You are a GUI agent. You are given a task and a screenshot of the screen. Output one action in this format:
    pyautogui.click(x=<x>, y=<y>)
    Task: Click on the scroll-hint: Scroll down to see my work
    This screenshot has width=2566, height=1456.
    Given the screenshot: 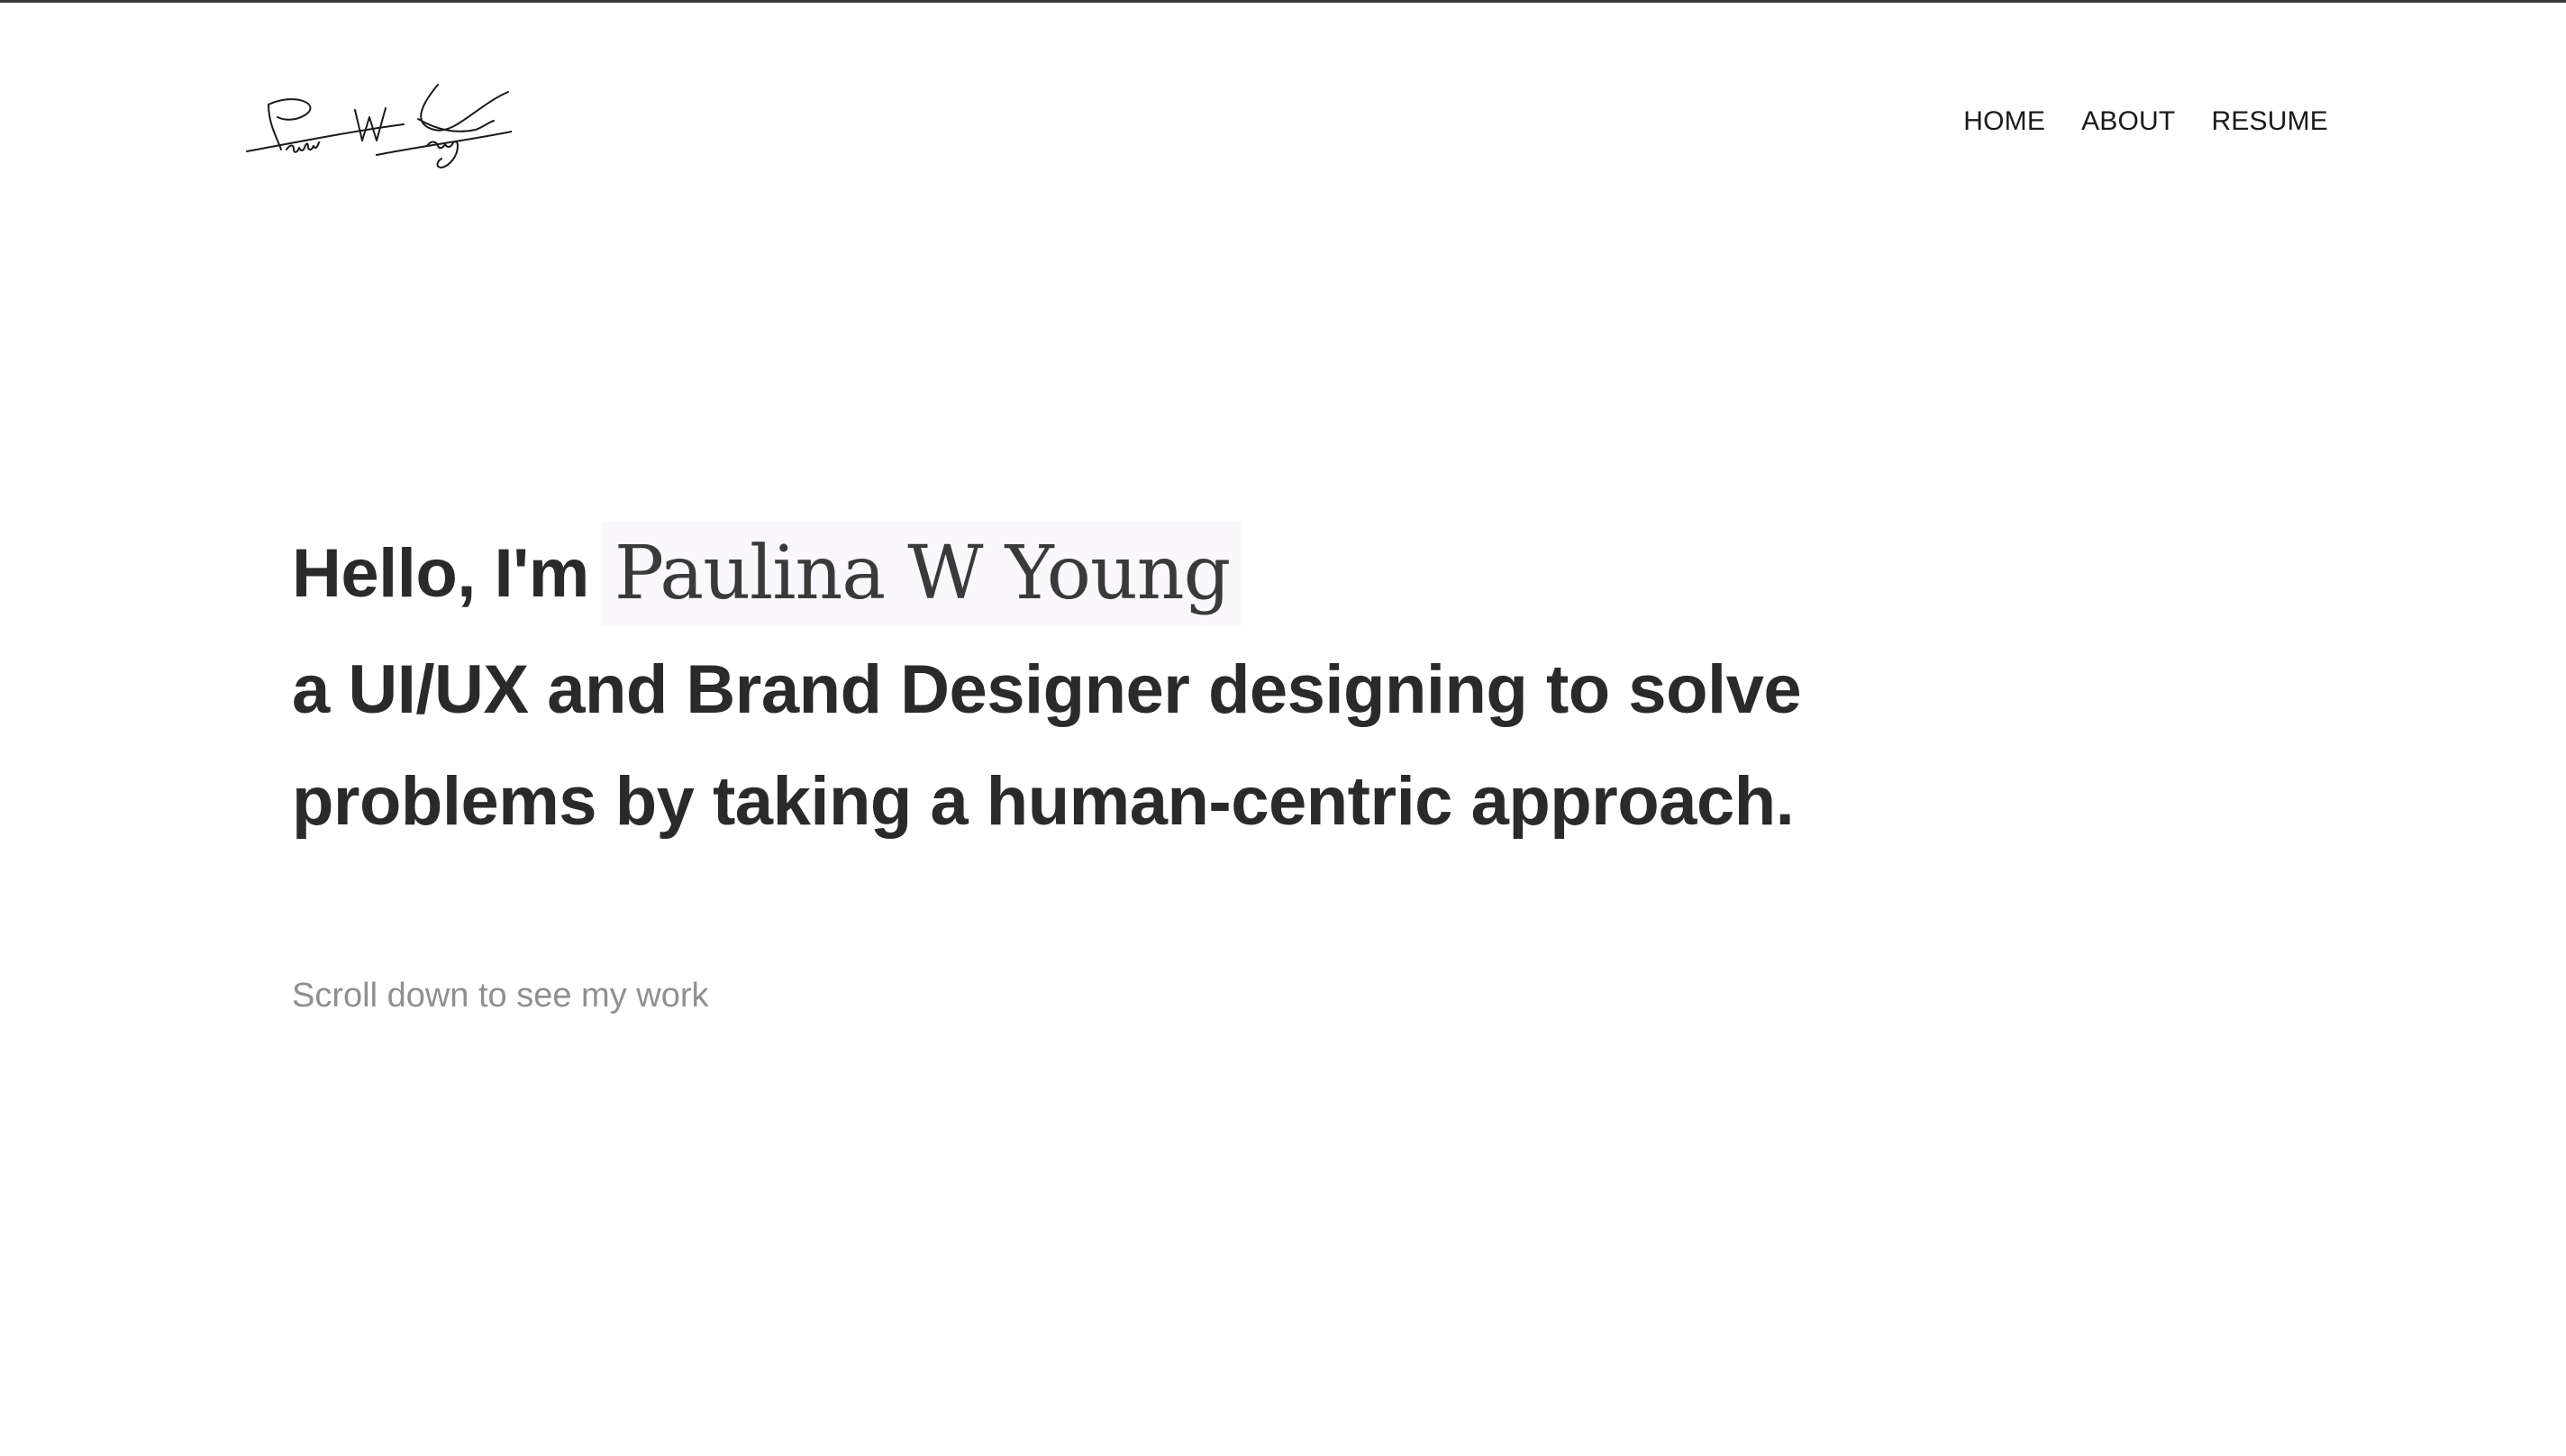 What is the action you would take?
    pyautogui.click(x=500, y=996)
    